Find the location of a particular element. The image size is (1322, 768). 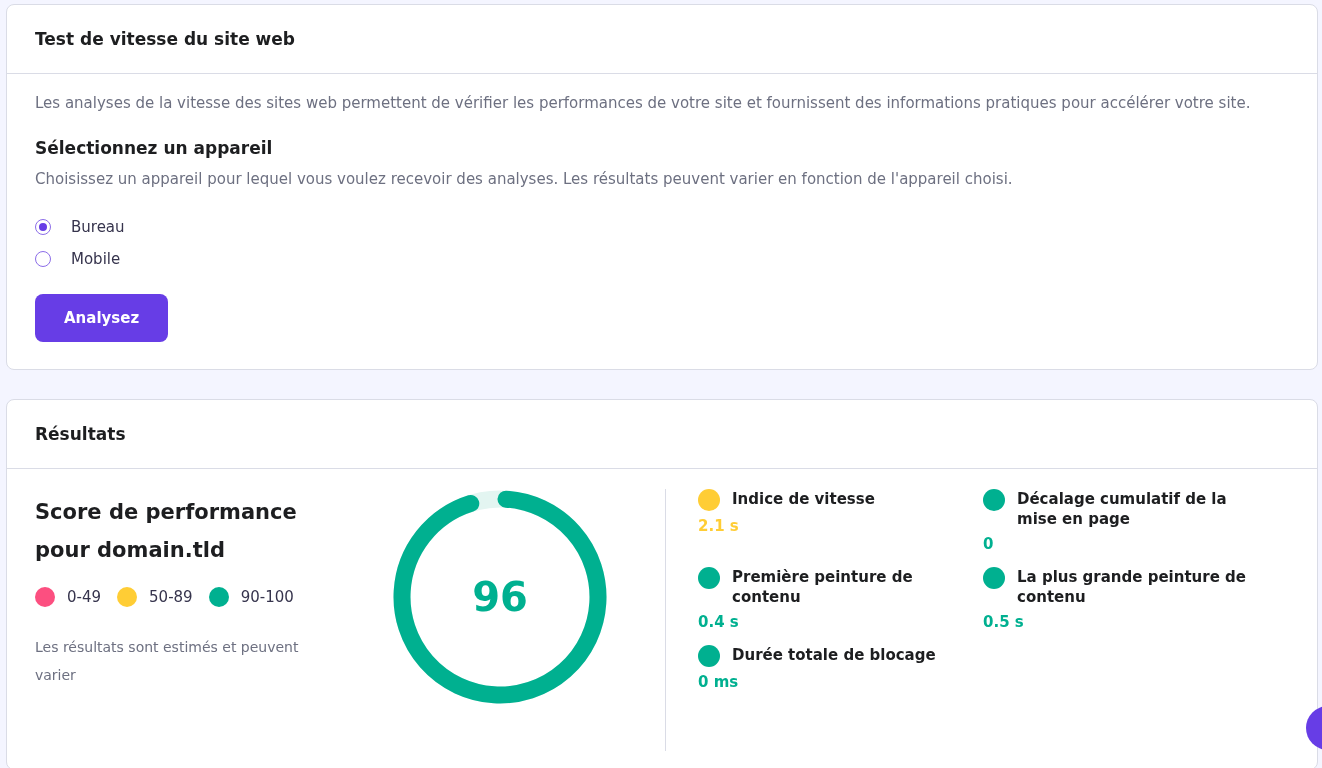

metric-value: 0.4 s is located at coordinates (719, 622).